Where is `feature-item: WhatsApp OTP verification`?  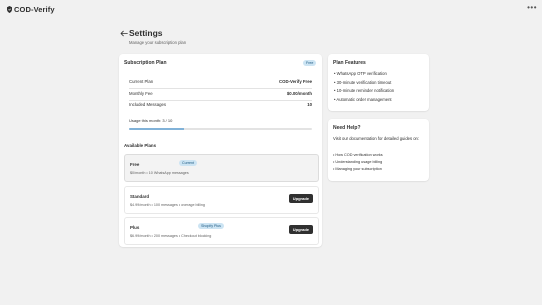 feature-item: WhatsApp OTP verification is located at coordinates (364, 74).